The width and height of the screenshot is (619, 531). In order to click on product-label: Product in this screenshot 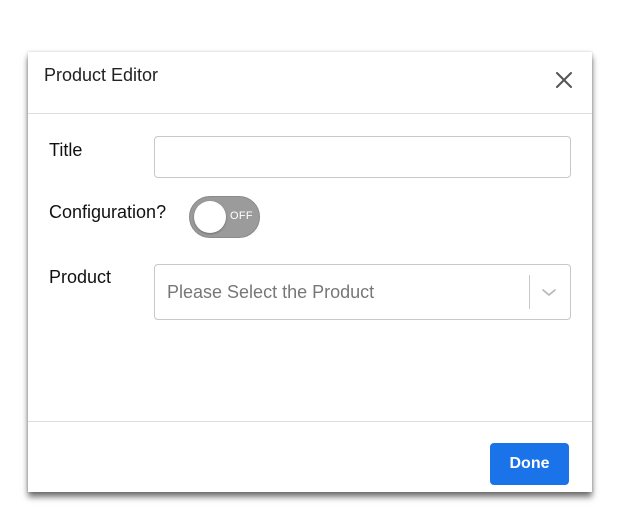, I will do `click(80, 277)`.